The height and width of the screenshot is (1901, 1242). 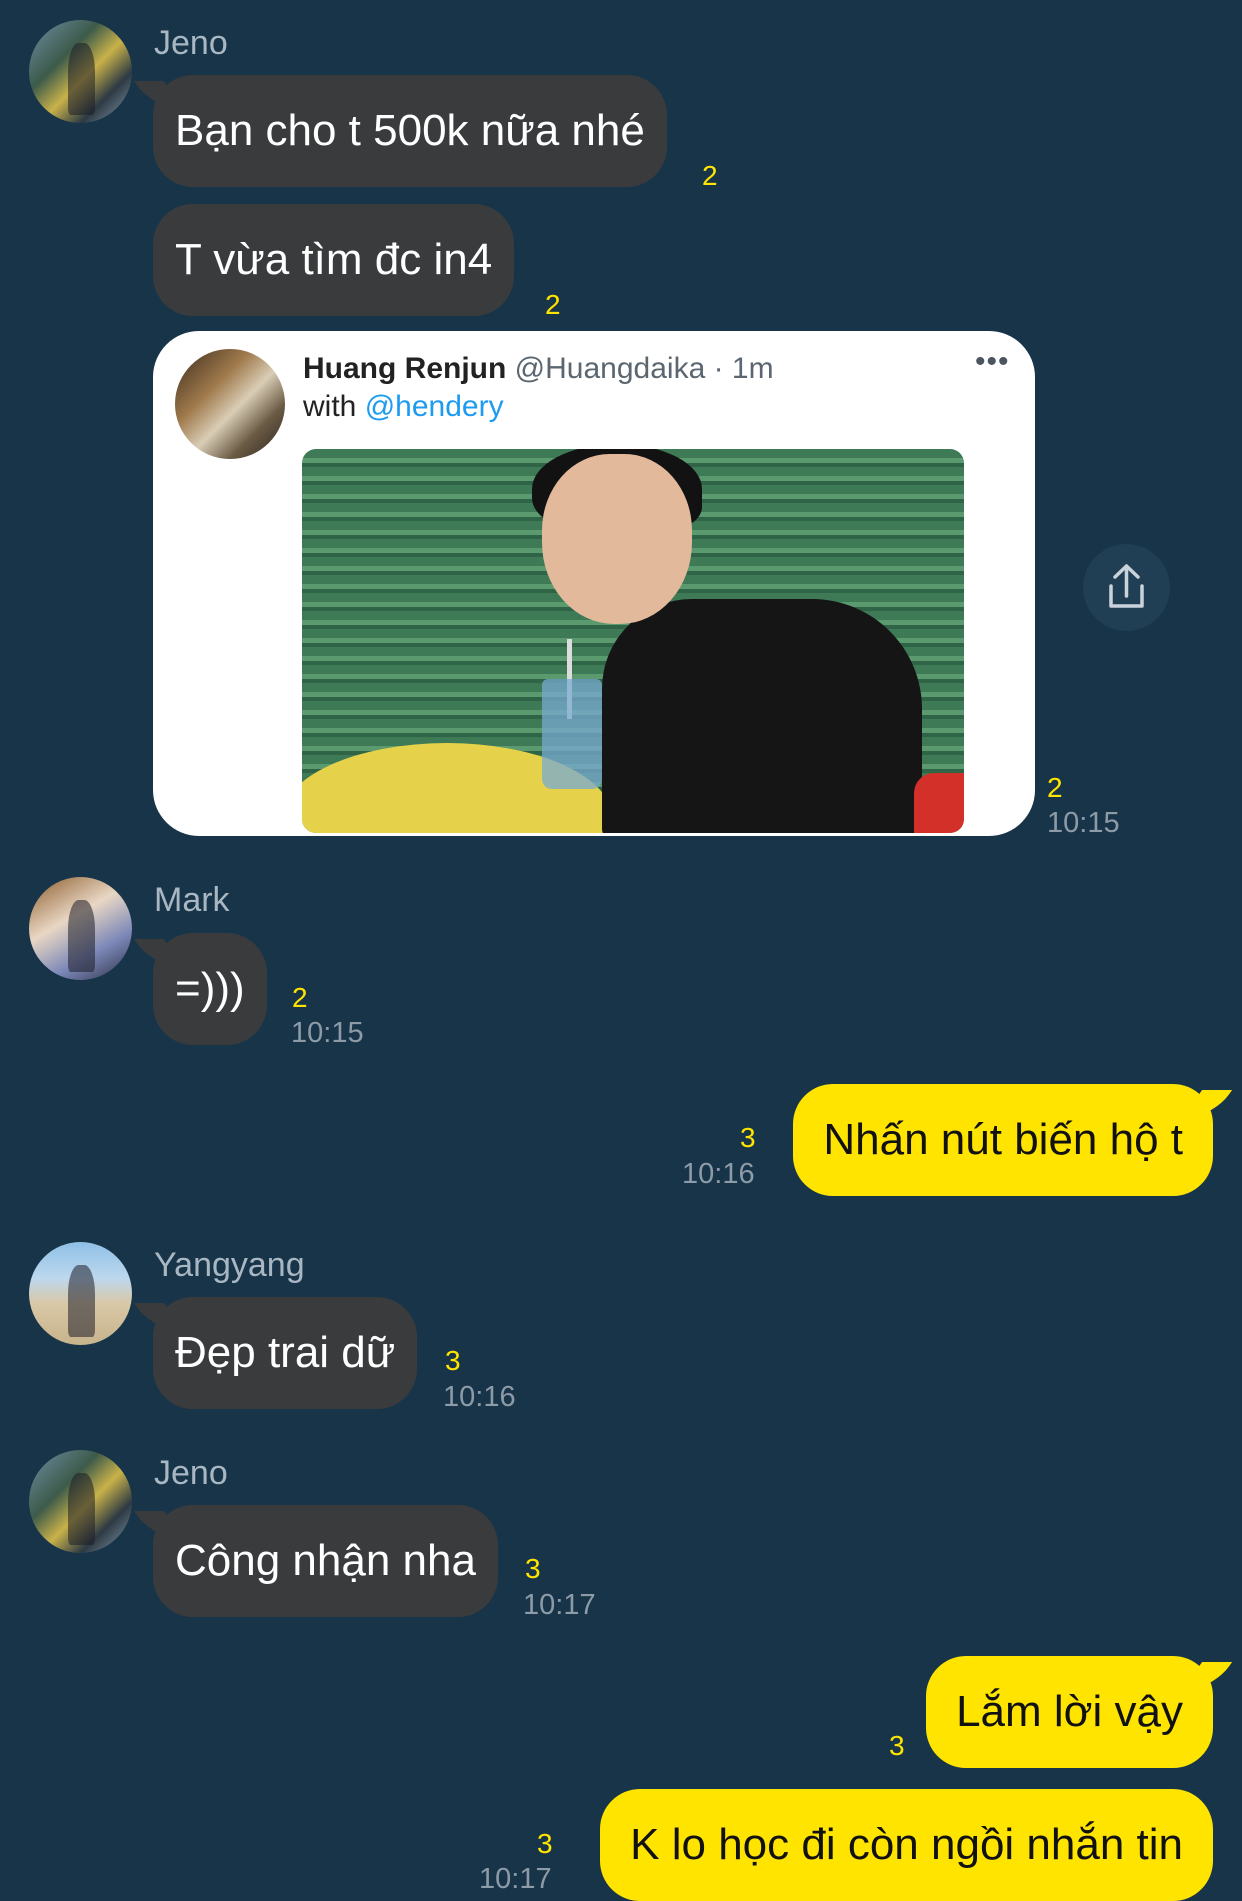 I want to click on share-button, so click(x=1126, y=587).